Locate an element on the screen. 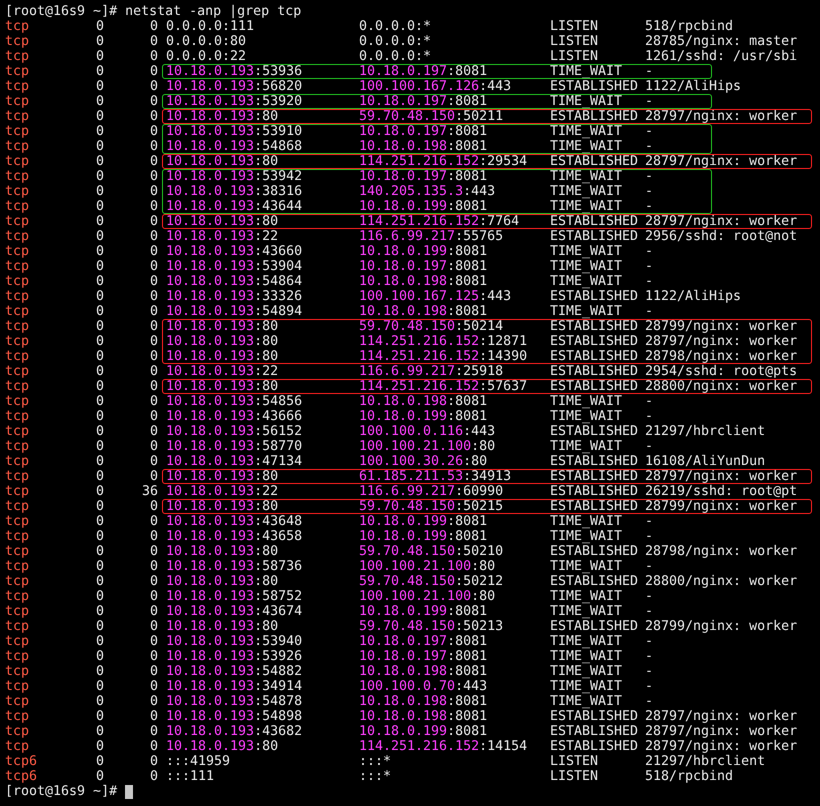 The image size is (820, 806). local-address-cell: 10.18.0.193:56152 is located at coordinates (234, 431).